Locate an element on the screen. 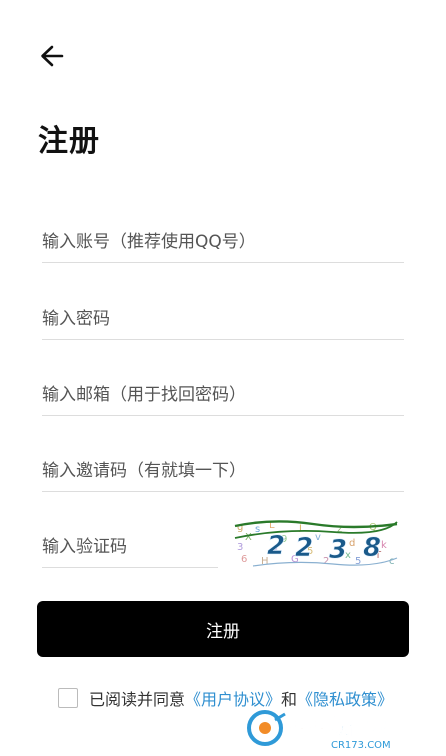 This screenshot has height=756, width=446. register-button: 注册 is located at coordinates (223, 629).